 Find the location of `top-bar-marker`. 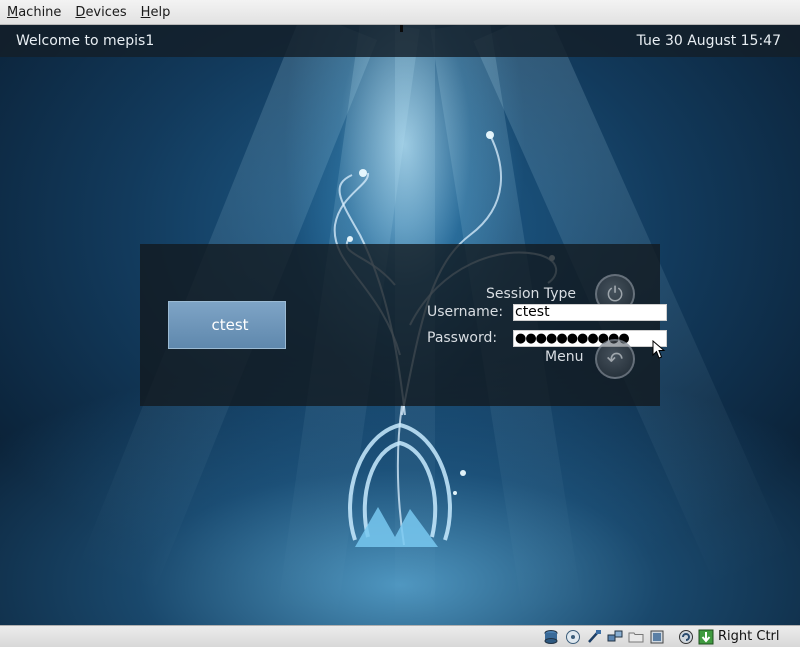

top-bar-marker is located at coordinates (401, 28).